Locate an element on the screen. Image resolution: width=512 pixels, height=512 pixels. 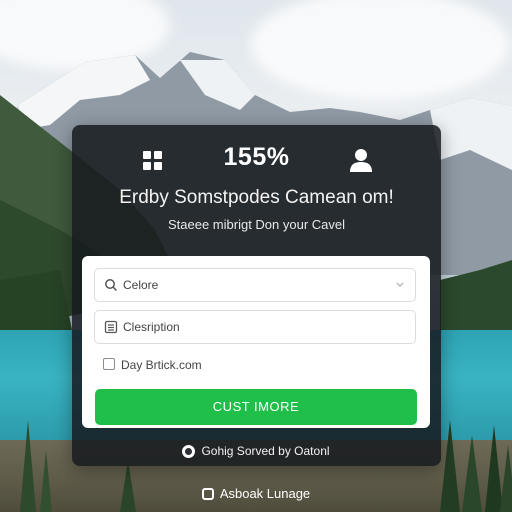
description-field: Clesription is located at coordinates (255, 327).